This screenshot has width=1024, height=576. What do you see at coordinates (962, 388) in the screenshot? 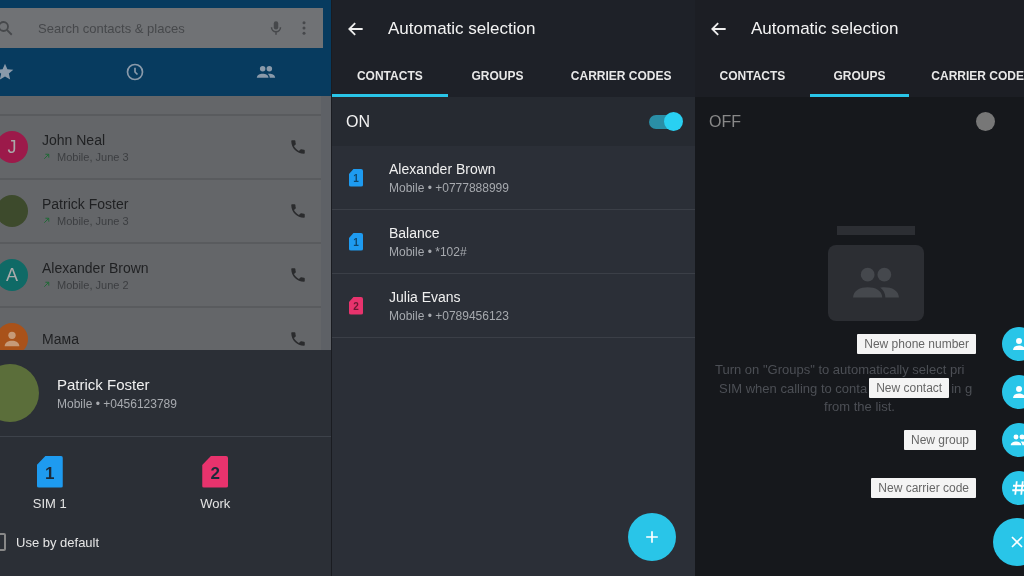
I see `message-text: in g` at bounding box center [962, 388].